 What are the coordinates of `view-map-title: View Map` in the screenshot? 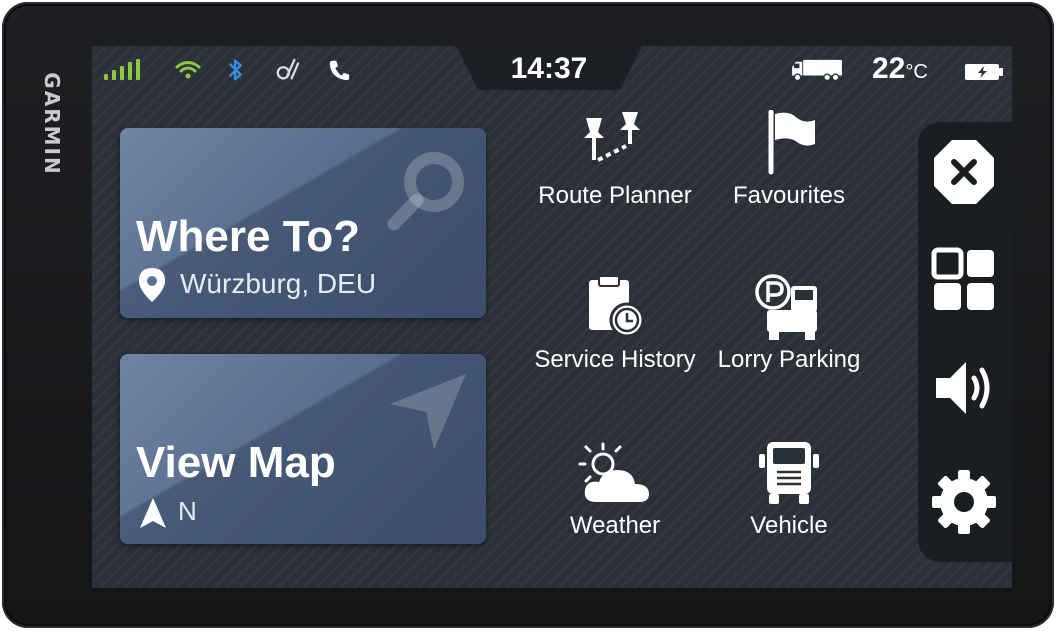 It's located at (236, 462).